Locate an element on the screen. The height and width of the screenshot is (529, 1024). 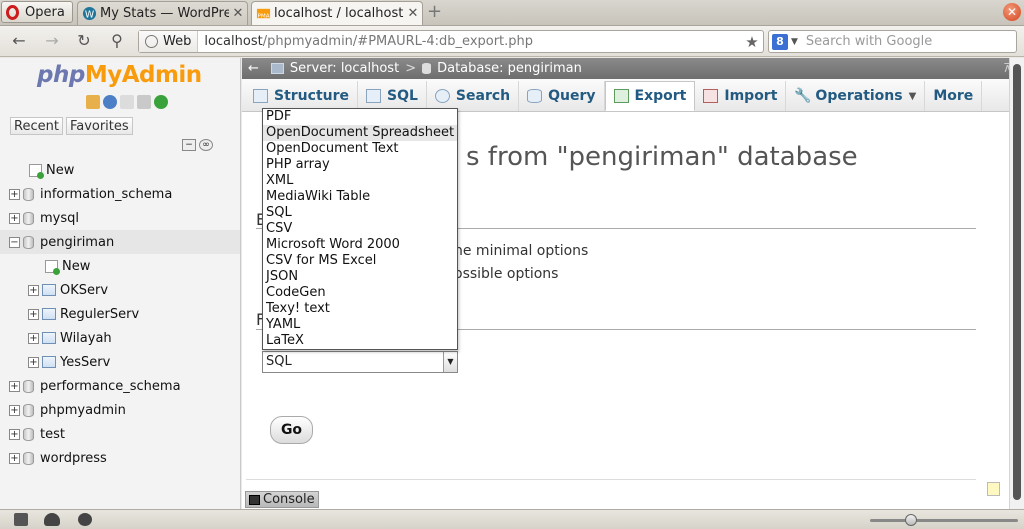
speed-dial-icon is located at coordinates (85, 519).